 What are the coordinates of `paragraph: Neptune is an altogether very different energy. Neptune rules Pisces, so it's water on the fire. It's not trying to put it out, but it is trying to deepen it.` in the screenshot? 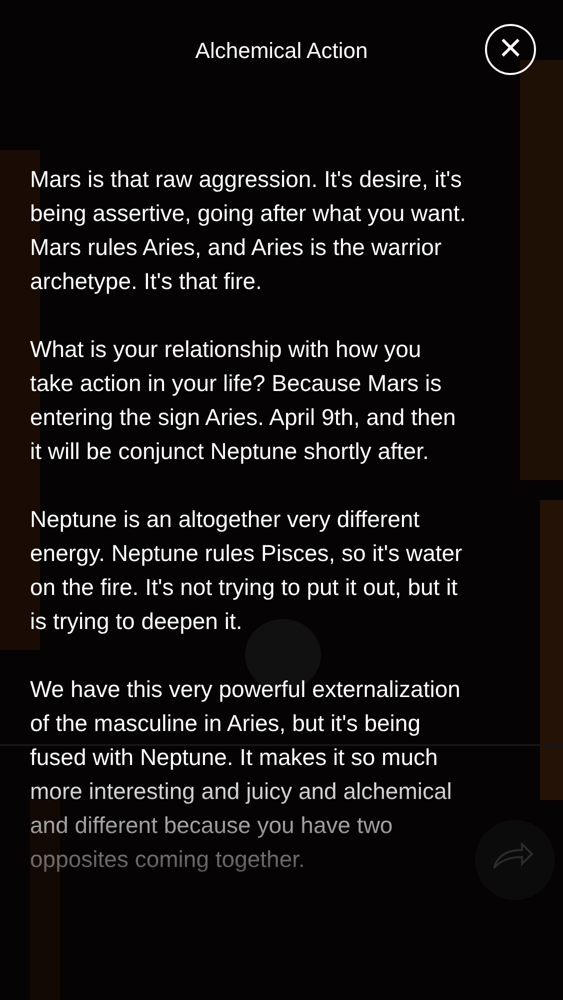 It's located at (247, 570).